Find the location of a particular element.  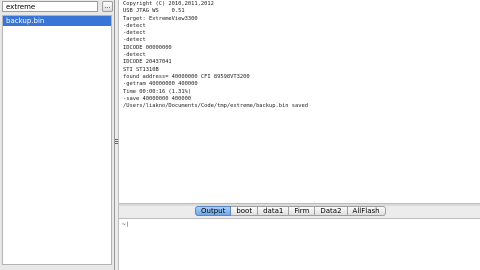

tab-bar: Output boot data1 Firm Data2 AllFlash is located at coordinates (290, 211).